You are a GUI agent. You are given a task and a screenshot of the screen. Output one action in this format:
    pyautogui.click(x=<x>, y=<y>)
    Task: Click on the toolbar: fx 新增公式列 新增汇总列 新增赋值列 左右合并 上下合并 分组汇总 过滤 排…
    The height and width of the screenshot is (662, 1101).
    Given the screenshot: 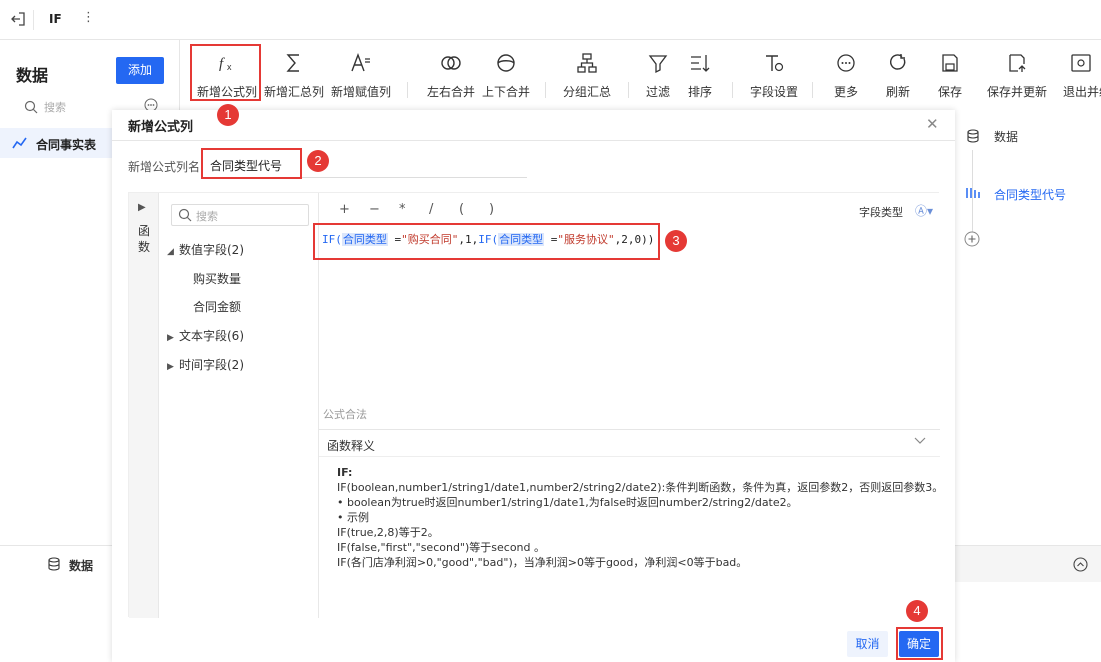 What is the action you would take?
    pyautogui.click(x=640, y=75)
    